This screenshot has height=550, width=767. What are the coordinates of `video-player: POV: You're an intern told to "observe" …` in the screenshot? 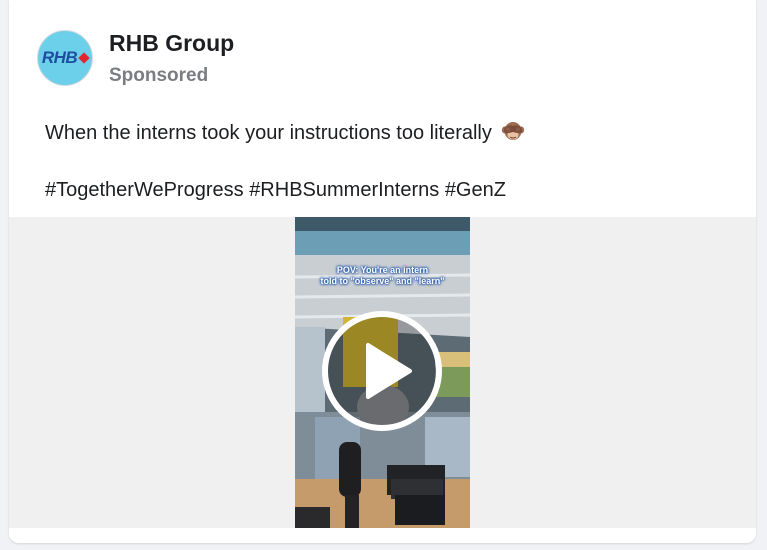 It's located at (382, 372).